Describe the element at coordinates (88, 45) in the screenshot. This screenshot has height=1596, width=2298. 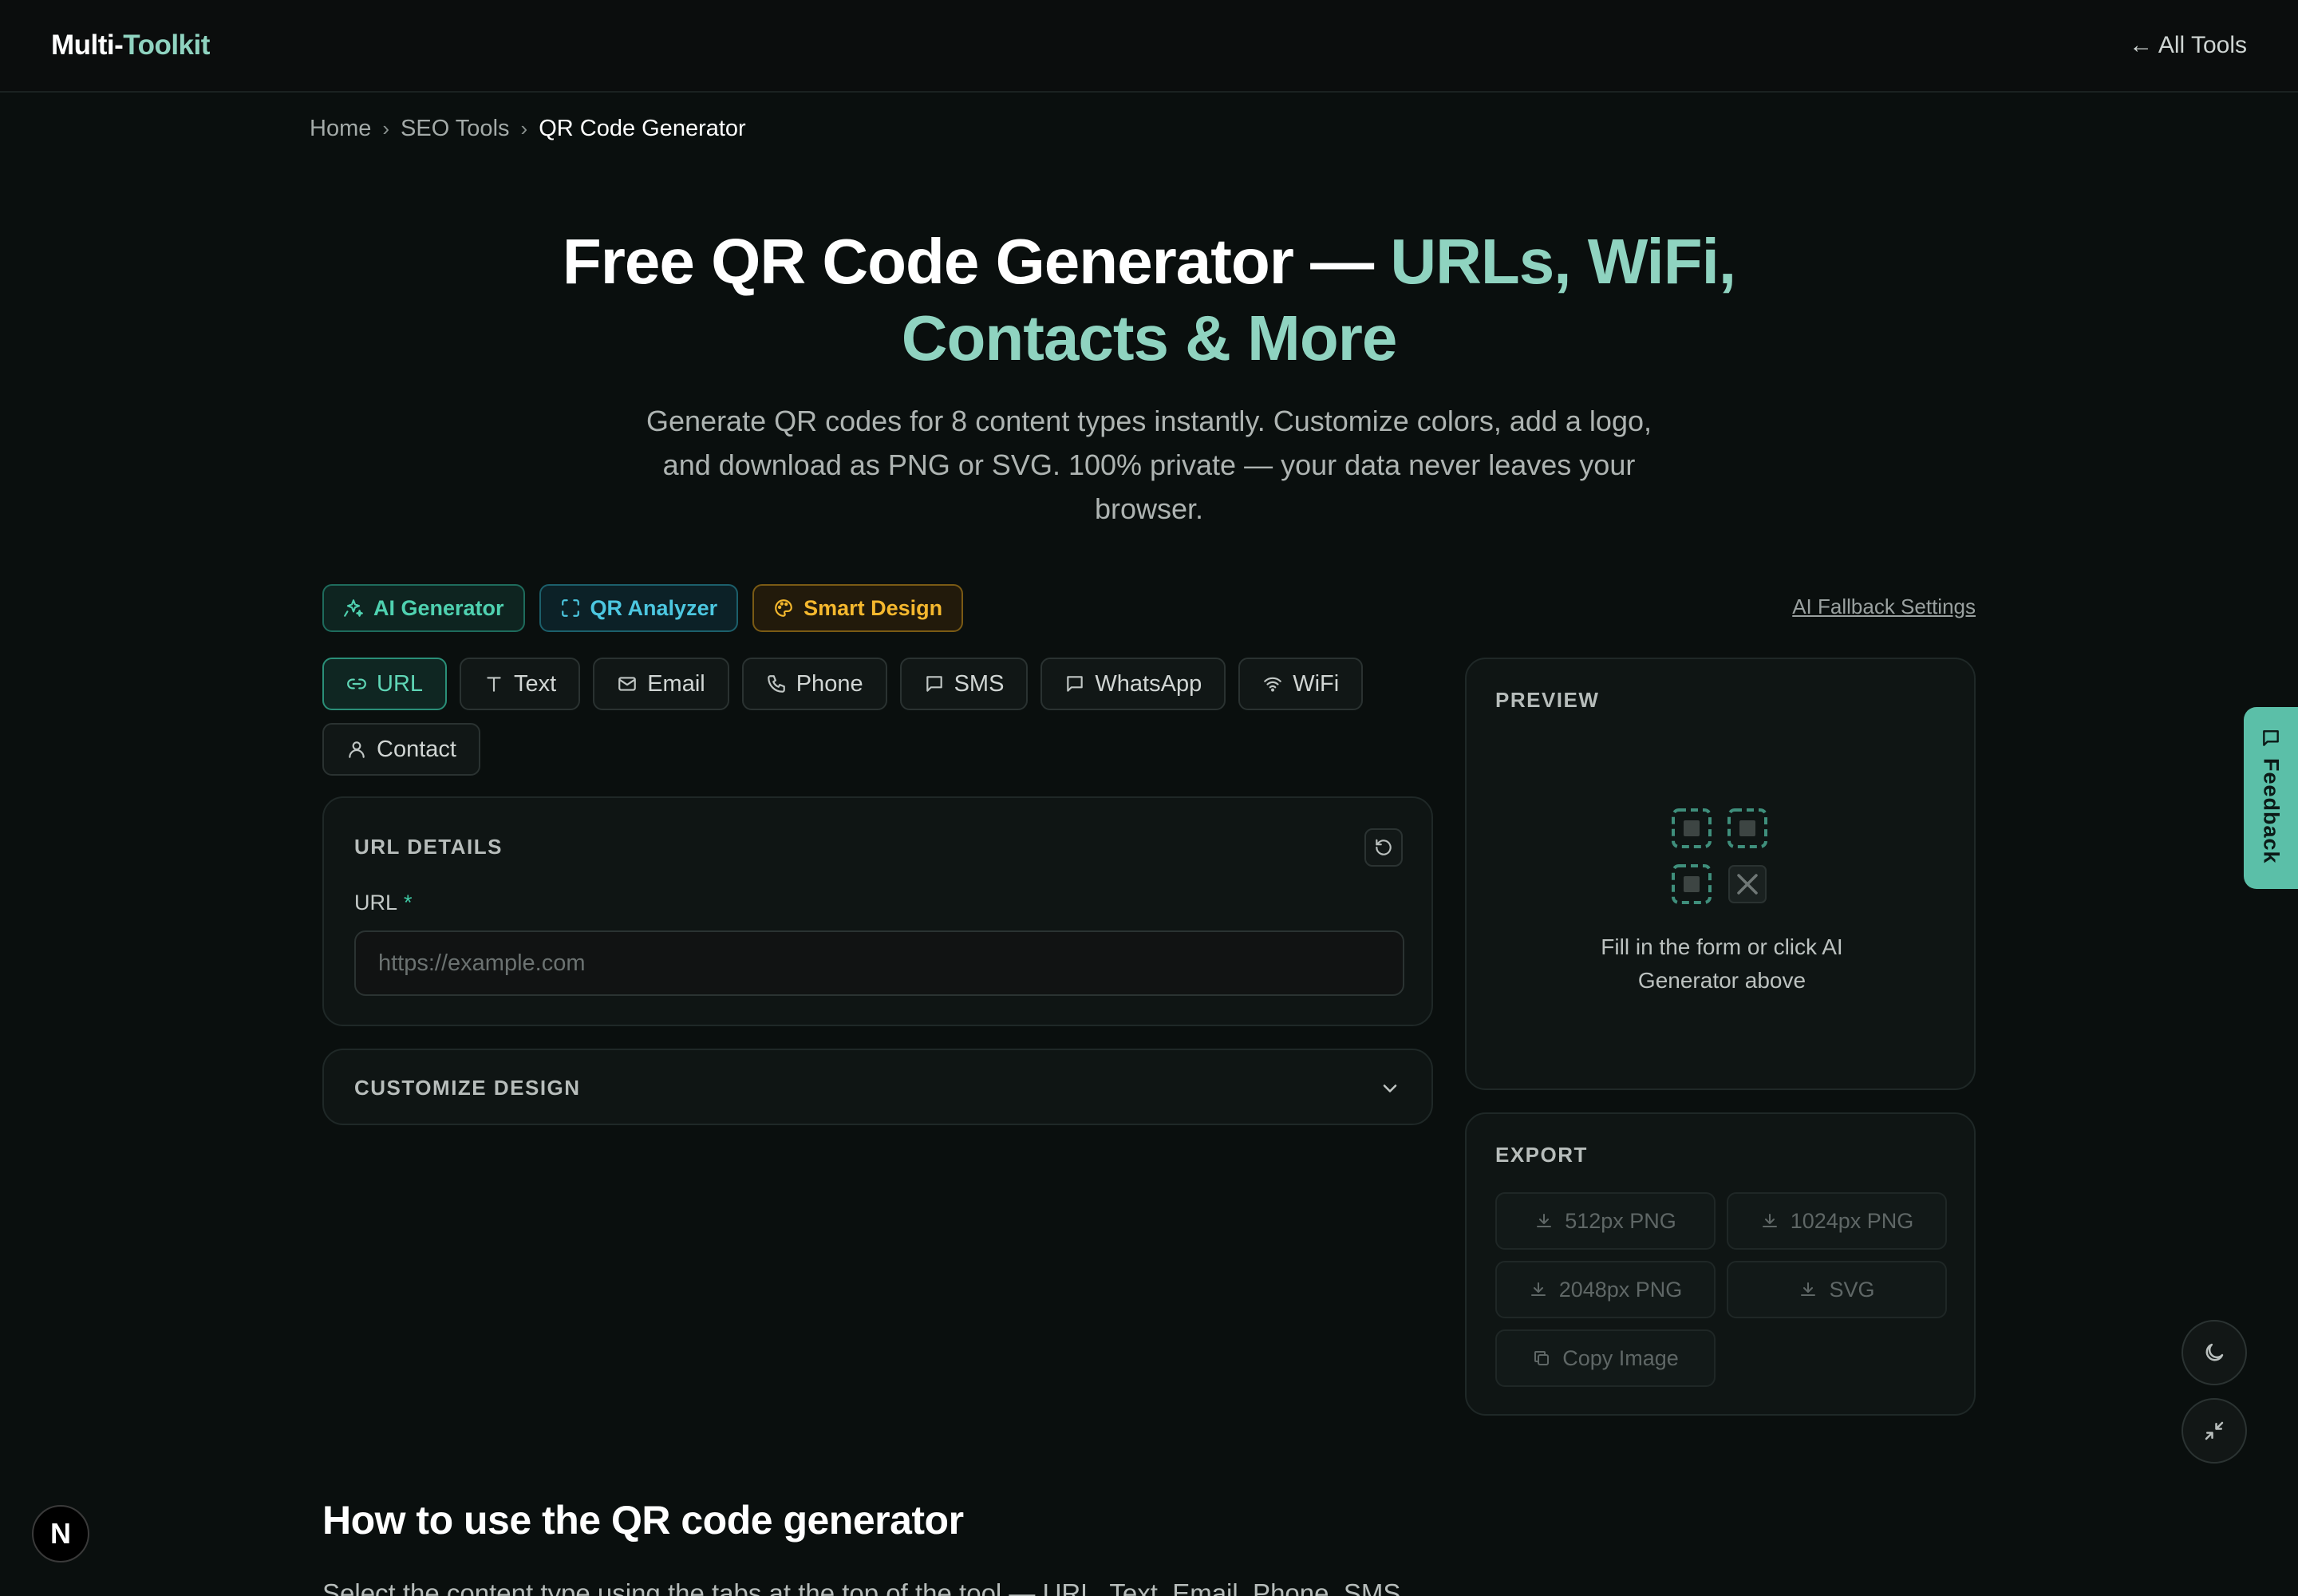
I see `brand-name-part1: Multi-` at that location.